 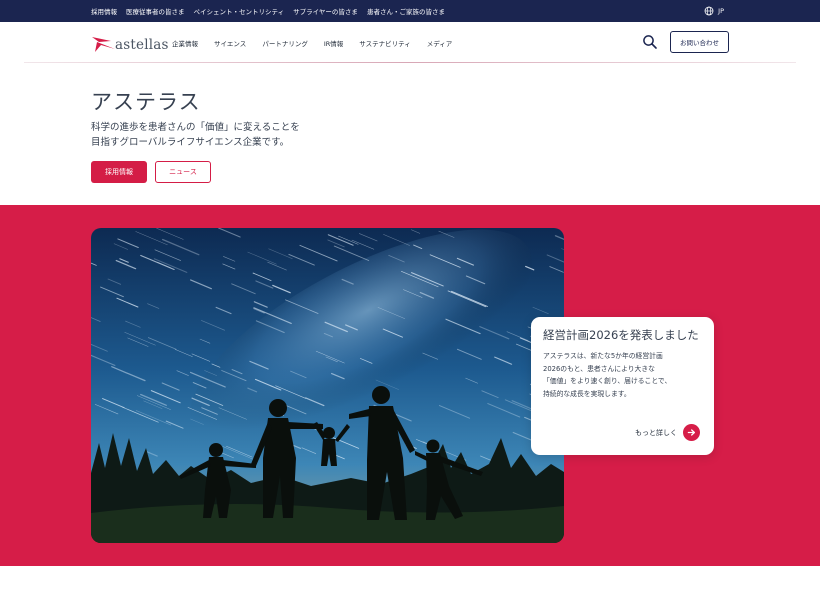 I want to click on nav-item-partnering: パートナリング, so click(x=285, y=43).